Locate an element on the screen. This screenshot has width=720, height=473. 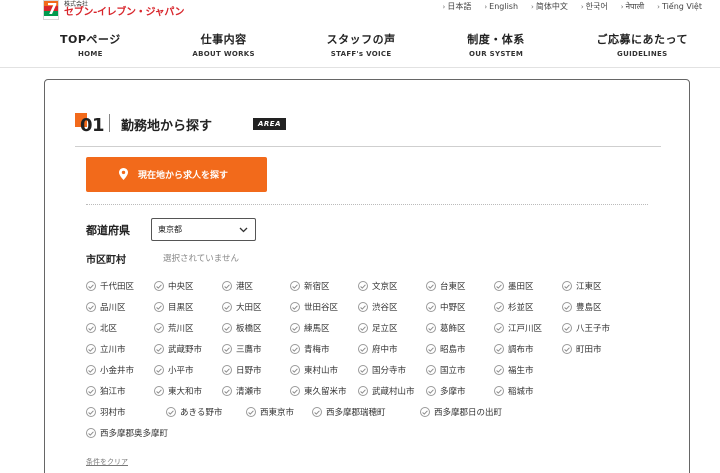
ward-checkbox: 文京区 is located at coordinates (378, 286).